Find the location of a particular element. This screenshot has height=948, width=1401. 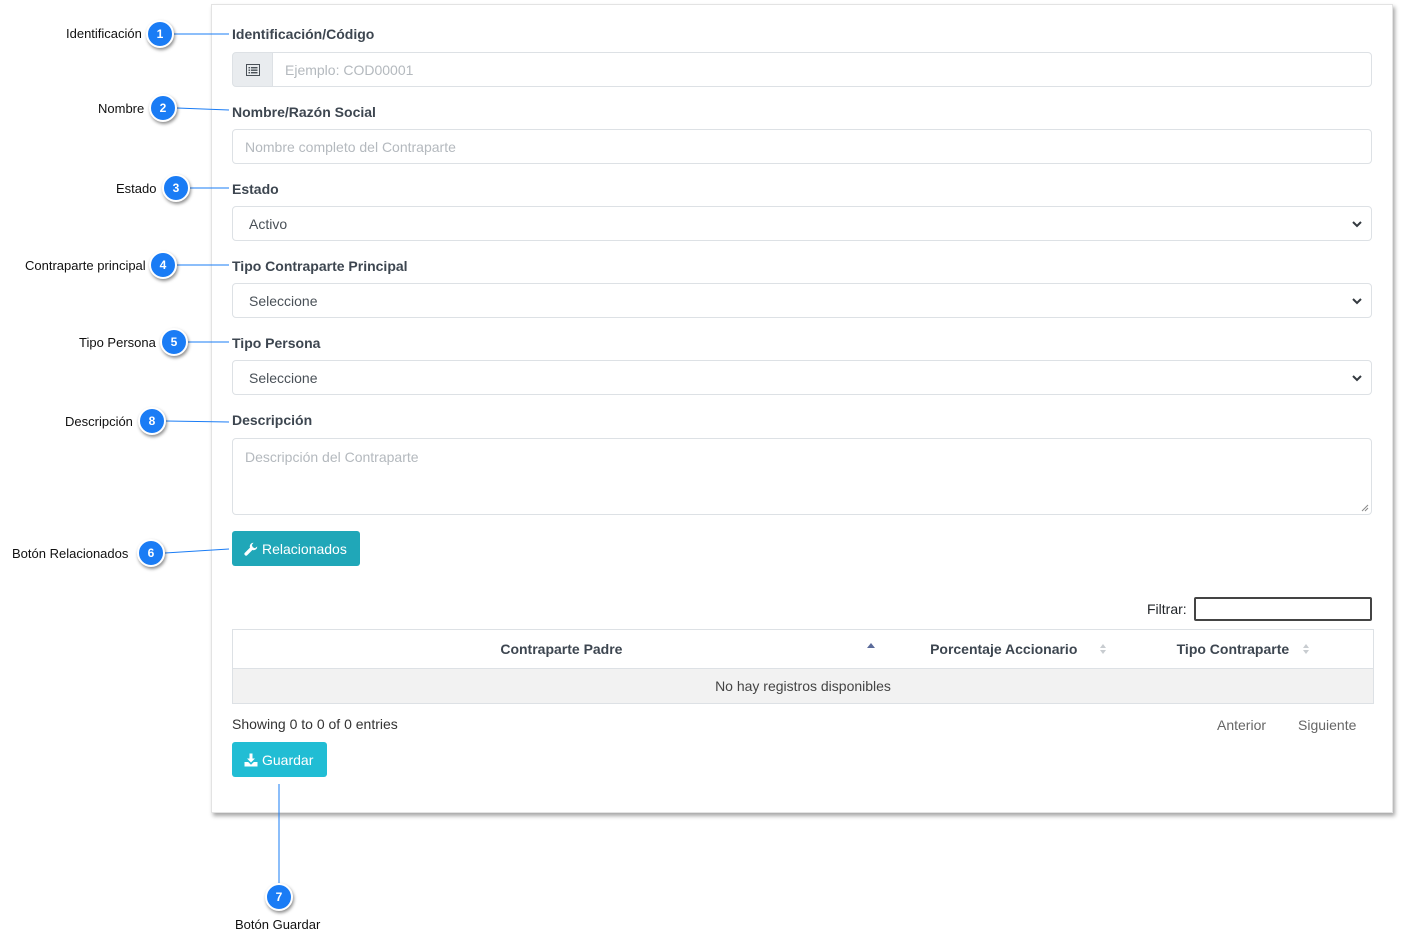

callout-badge-8: 8 is located at coordinates (152, 421).